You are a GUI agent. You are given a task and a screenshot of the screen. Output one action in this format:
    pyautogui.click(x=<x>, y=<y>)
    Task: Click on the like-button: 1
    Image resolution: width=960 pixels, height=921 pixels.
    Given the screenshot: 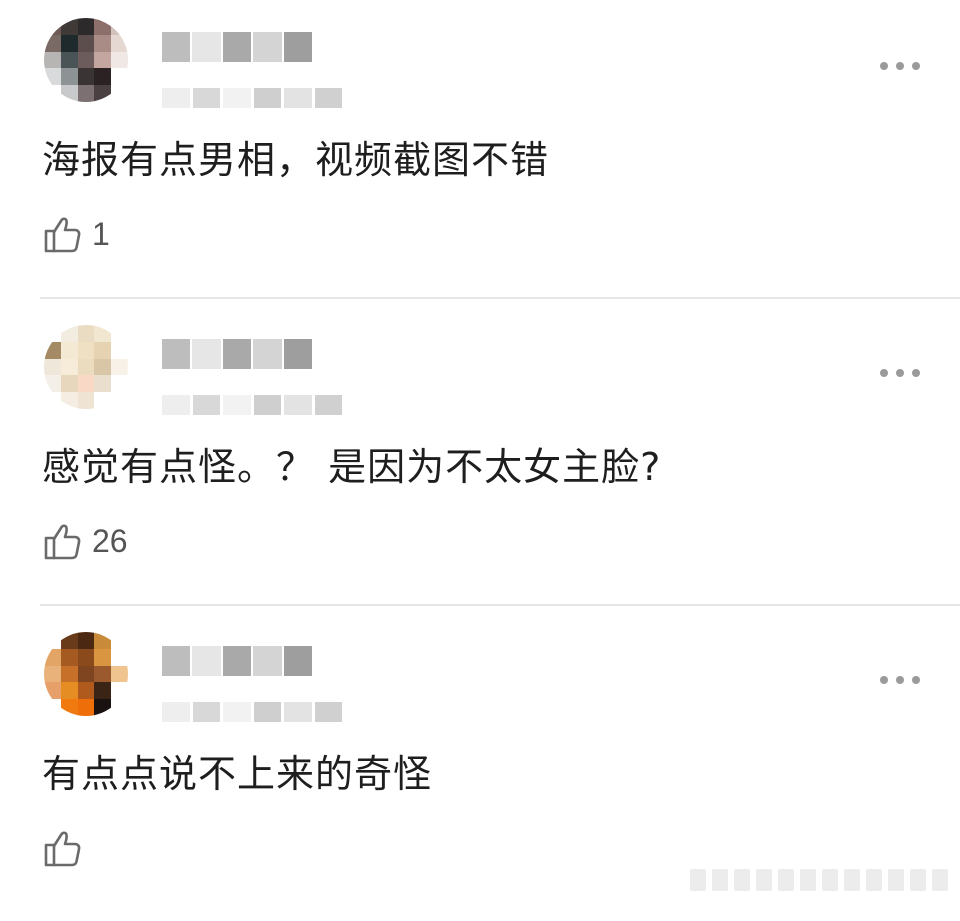 What is the action you would take?
    pyautogui.click(x=76, y=234)
    